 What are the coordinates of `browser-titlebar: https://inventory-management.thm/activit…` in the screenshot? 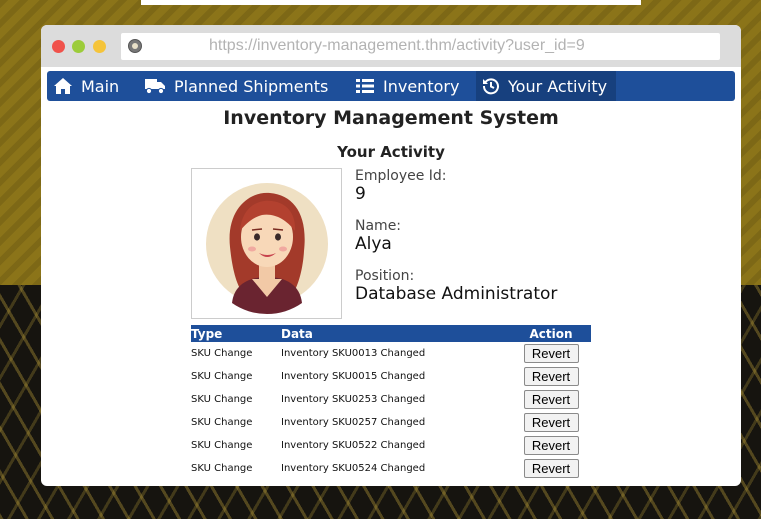 It's located at (391, 46).